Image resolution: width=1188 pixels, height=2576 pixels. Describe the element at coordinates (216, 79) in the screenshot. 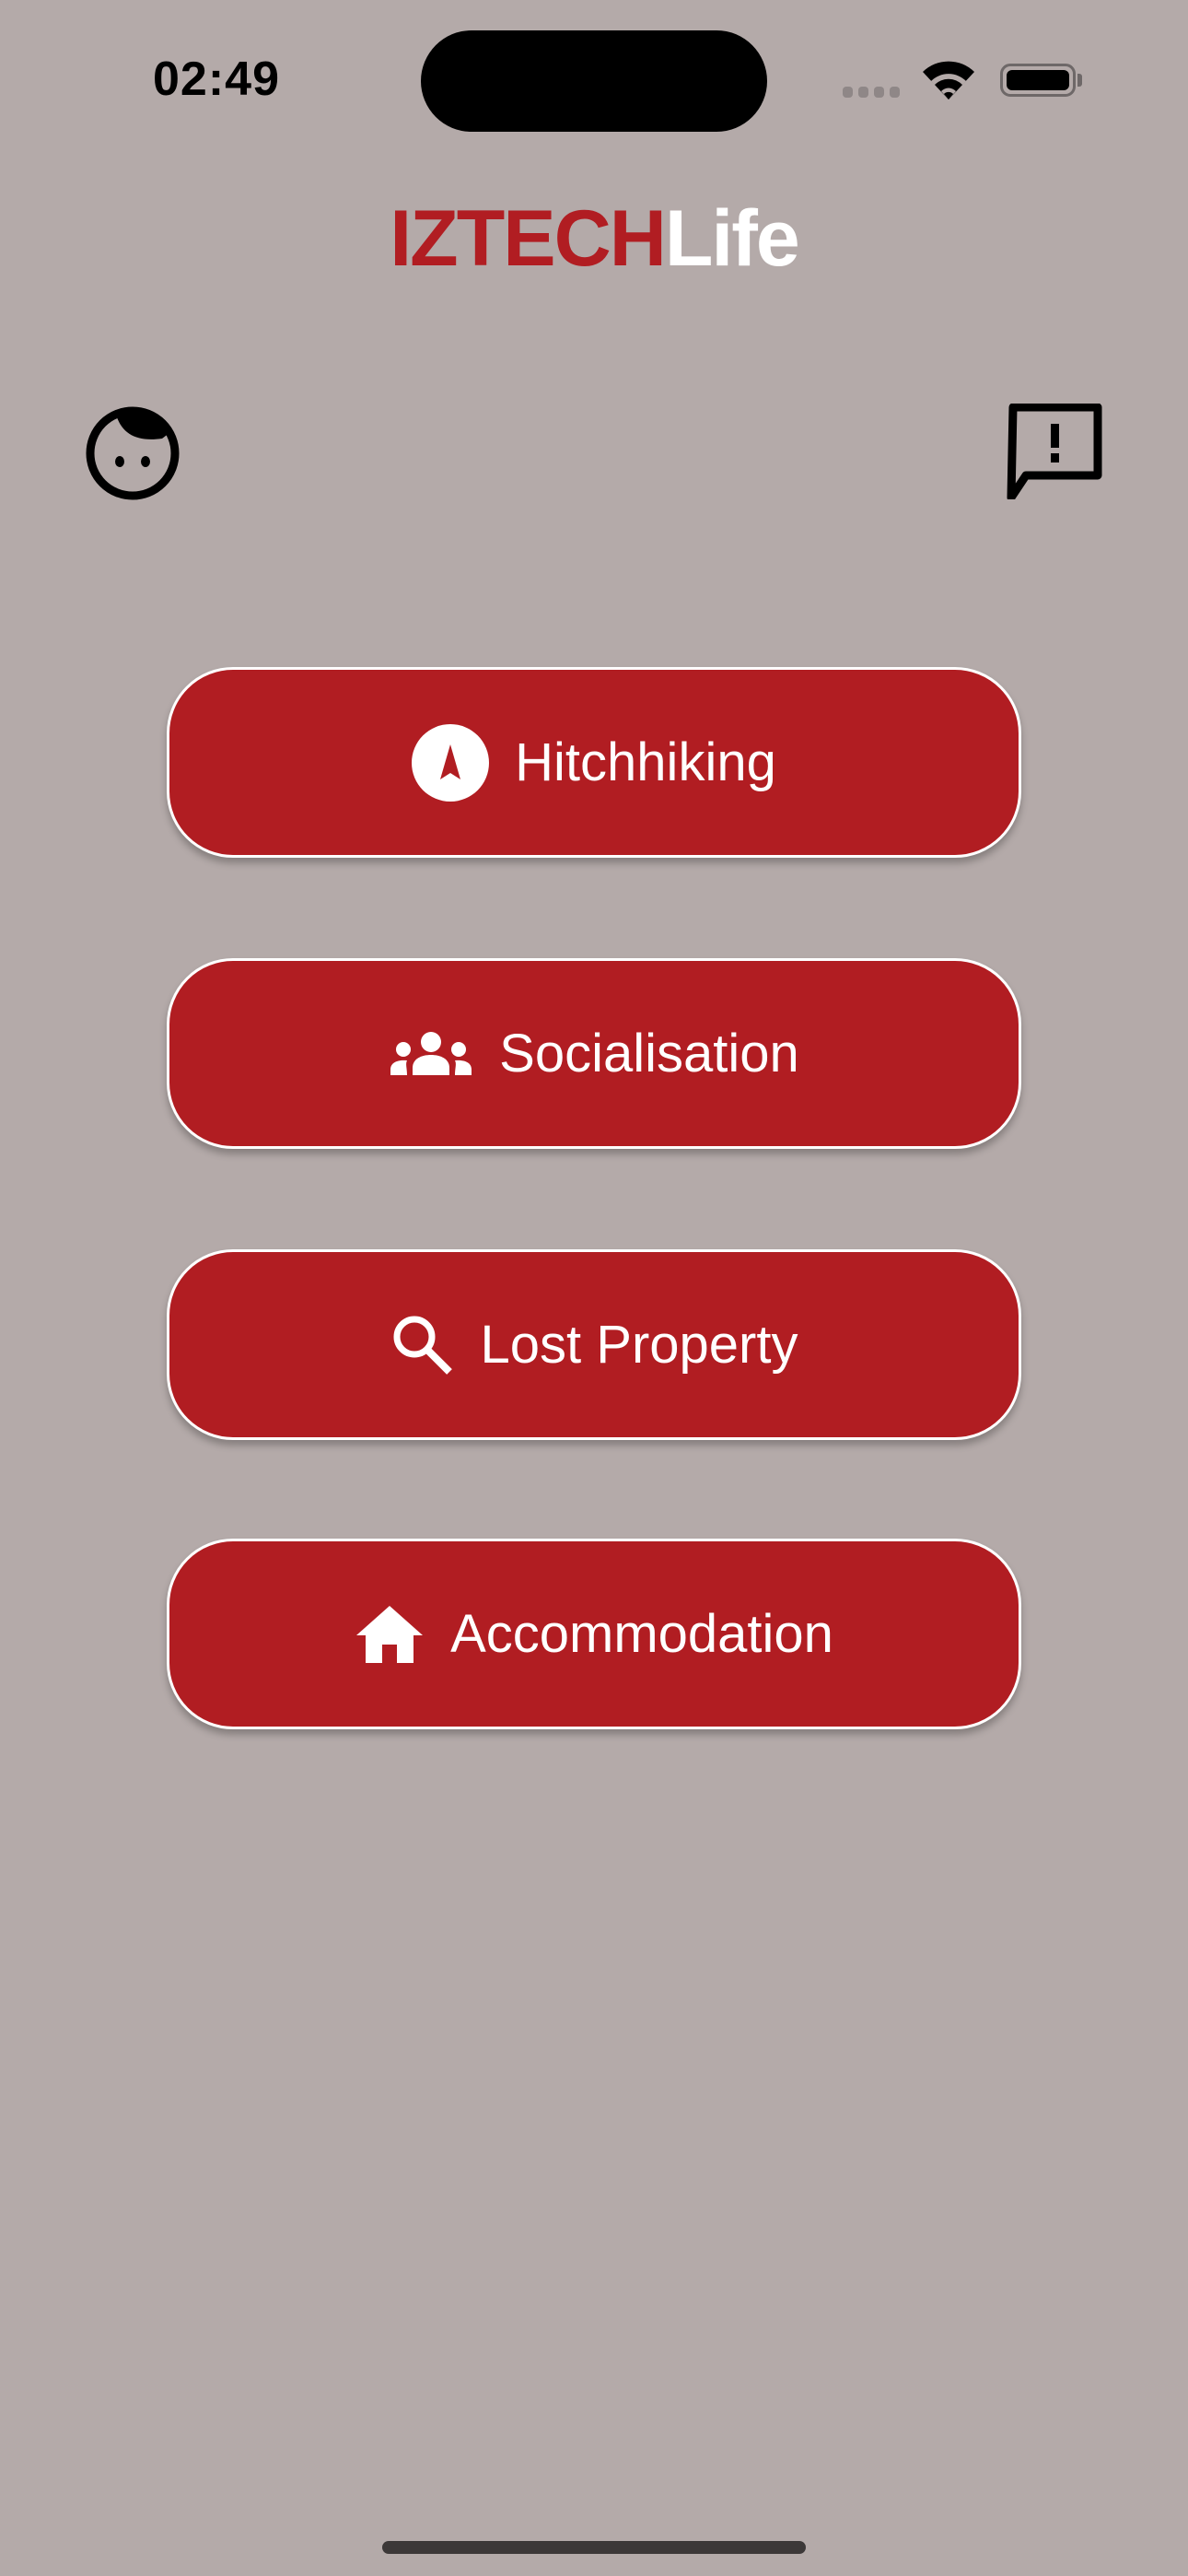

I see `status-time: 02:49` at that location.